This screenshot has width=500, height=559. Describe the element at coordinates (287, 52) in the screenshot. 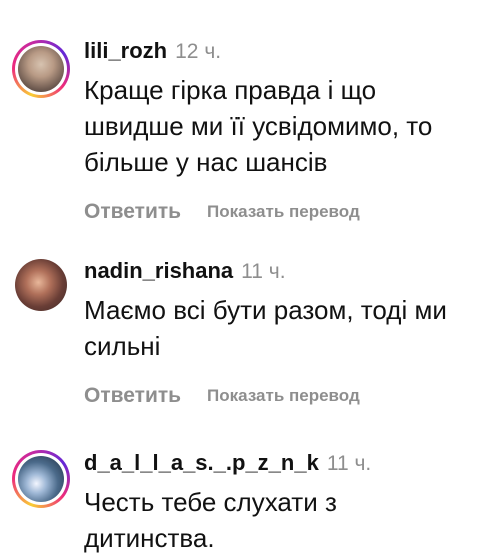

I see `comment-header: lili_rozh 12 ч.` at that location.